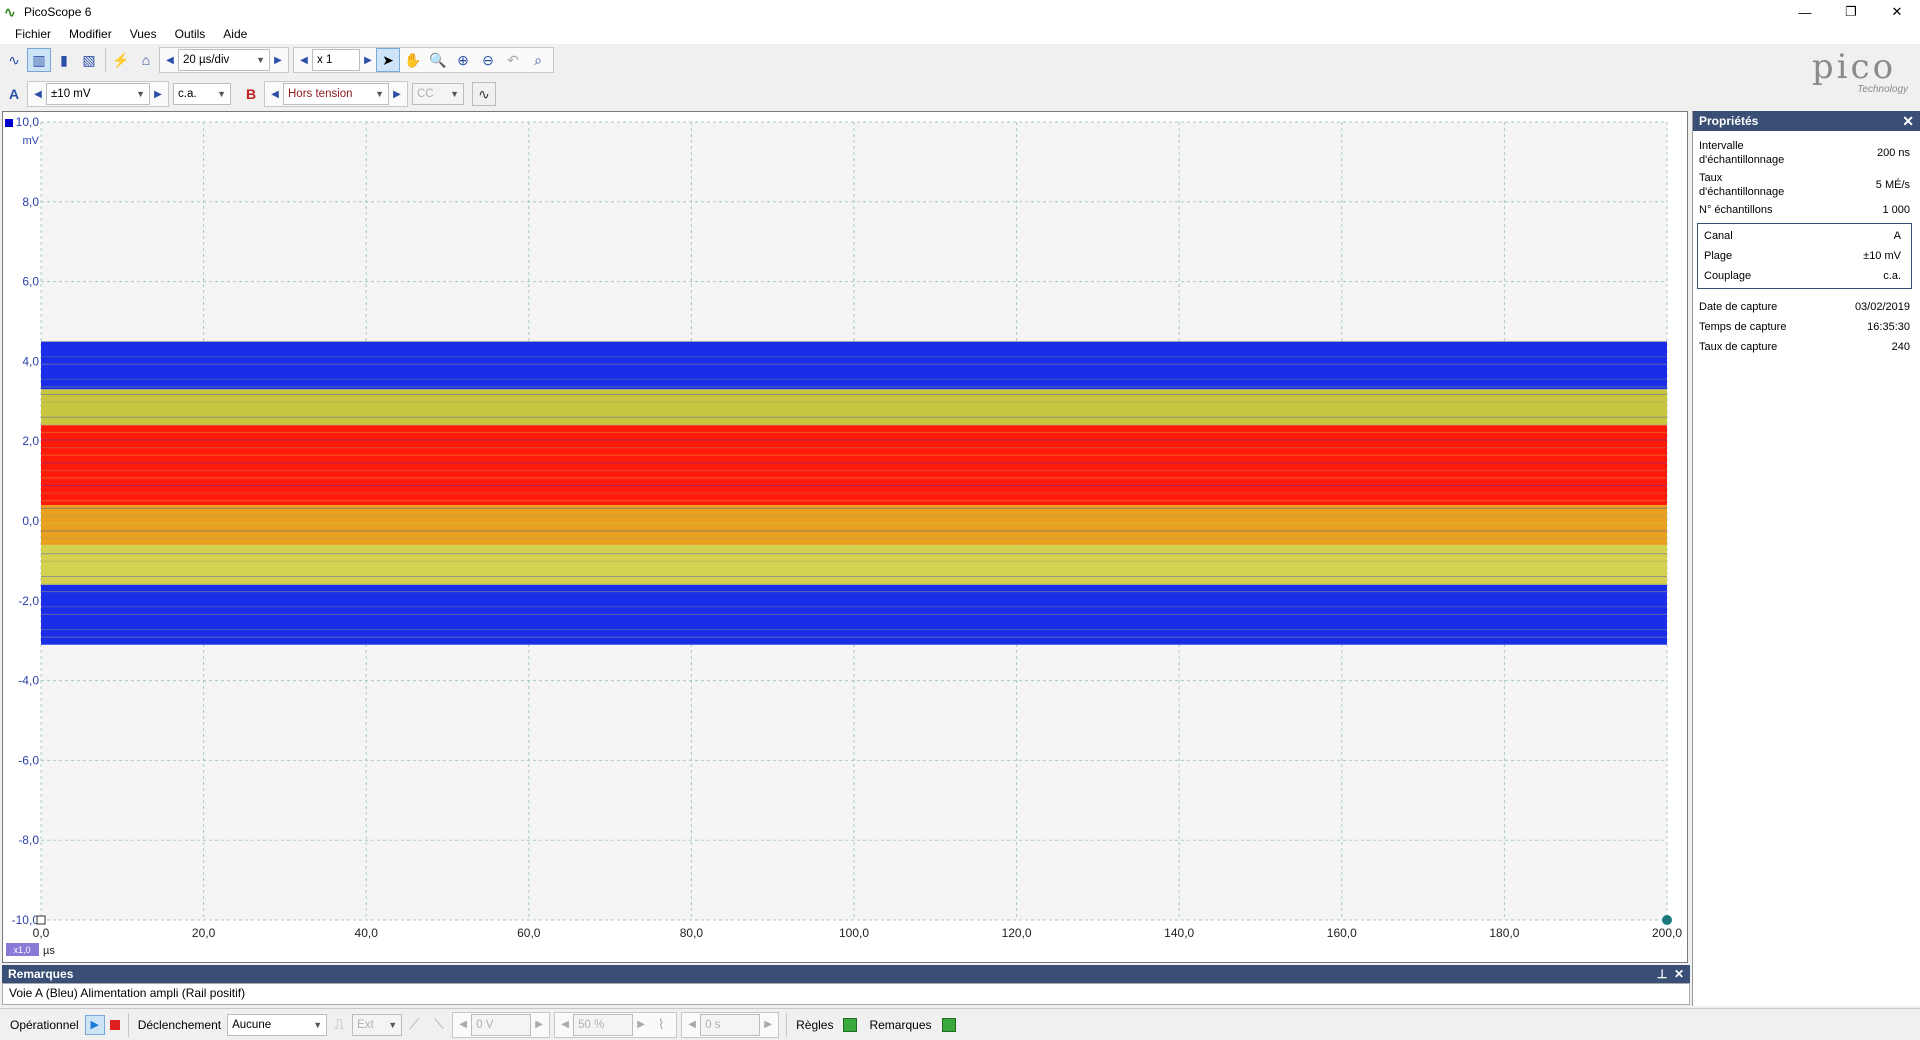 Image resolution: width=1920 pixels, height=1040 pixels. Describe the element at coordinates (187, 94) in the screenshot. I see `channel-a-coupling: c.a.` at that location.